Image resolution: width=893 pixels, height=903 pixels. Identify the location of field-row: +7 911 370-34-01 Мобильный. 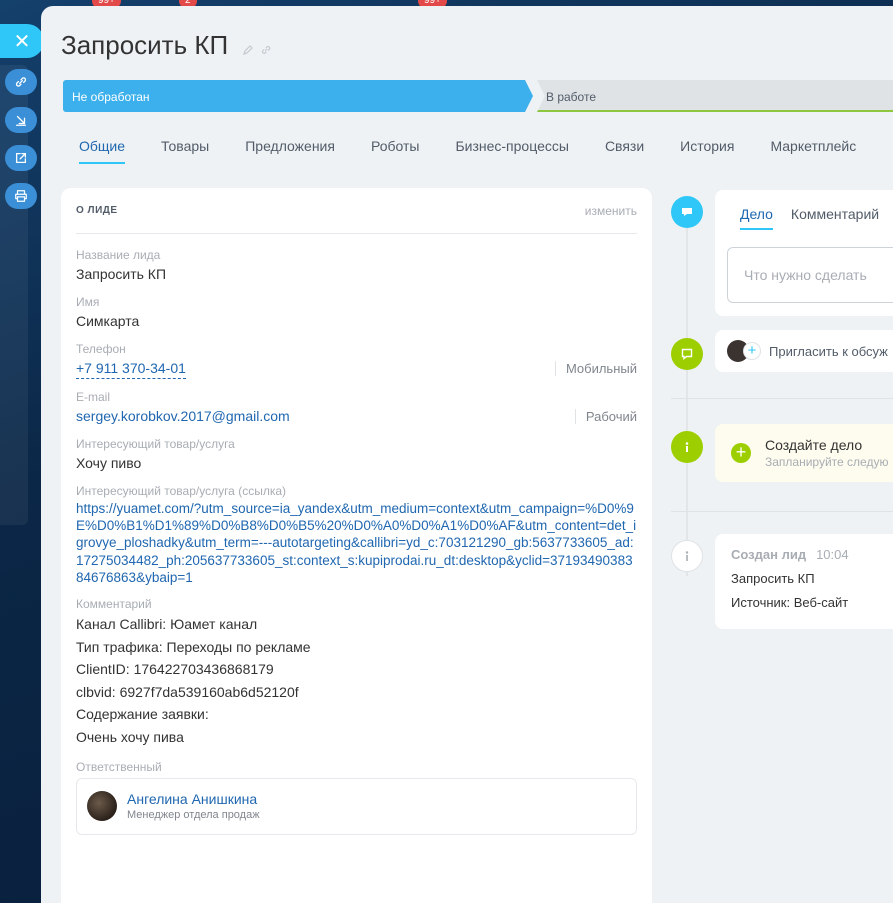
(356, 368).